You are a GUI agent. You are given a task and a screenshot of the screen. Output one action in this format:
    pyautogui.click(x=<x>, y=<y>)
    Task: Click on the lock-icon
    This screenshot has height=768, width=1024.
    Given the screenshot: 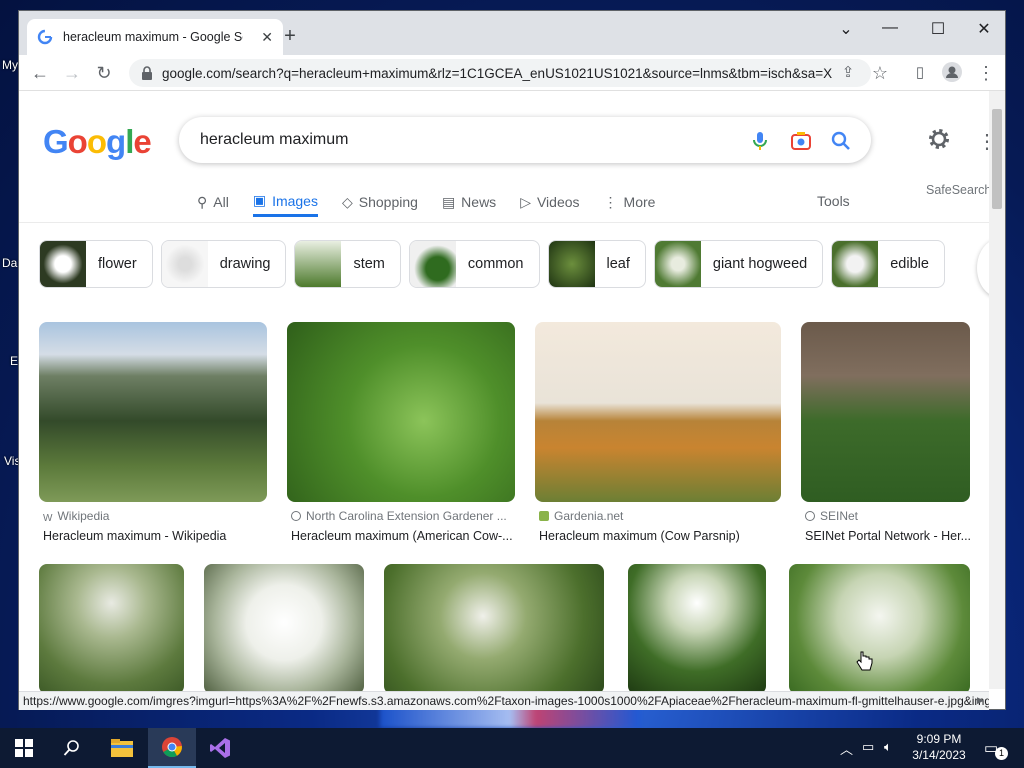 What is the action you would take?
    pyautogui.click(x=147, y=73)
    